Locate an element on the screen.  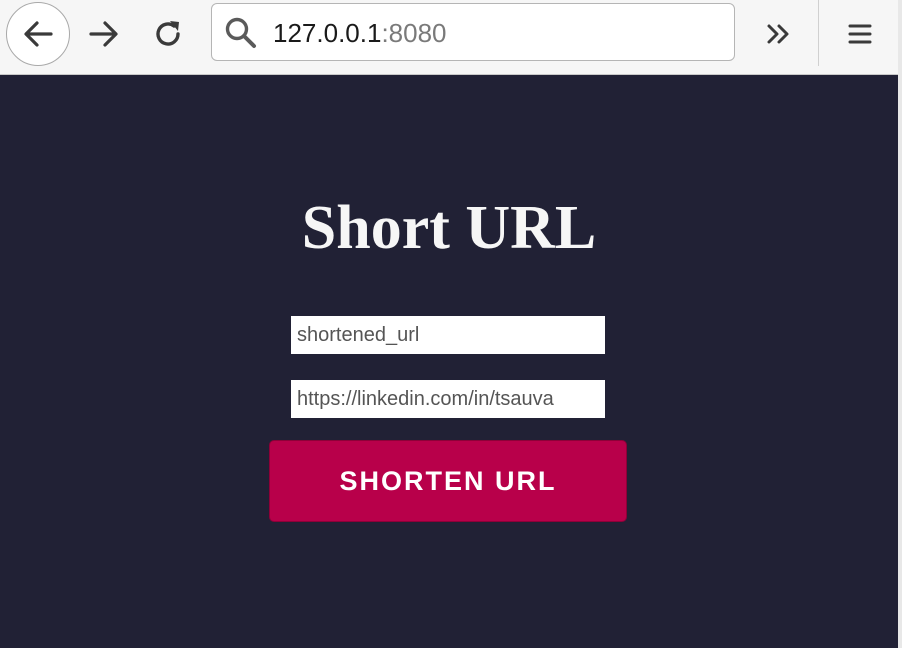
url-port: :8080 is located at coordinates (414, 33).